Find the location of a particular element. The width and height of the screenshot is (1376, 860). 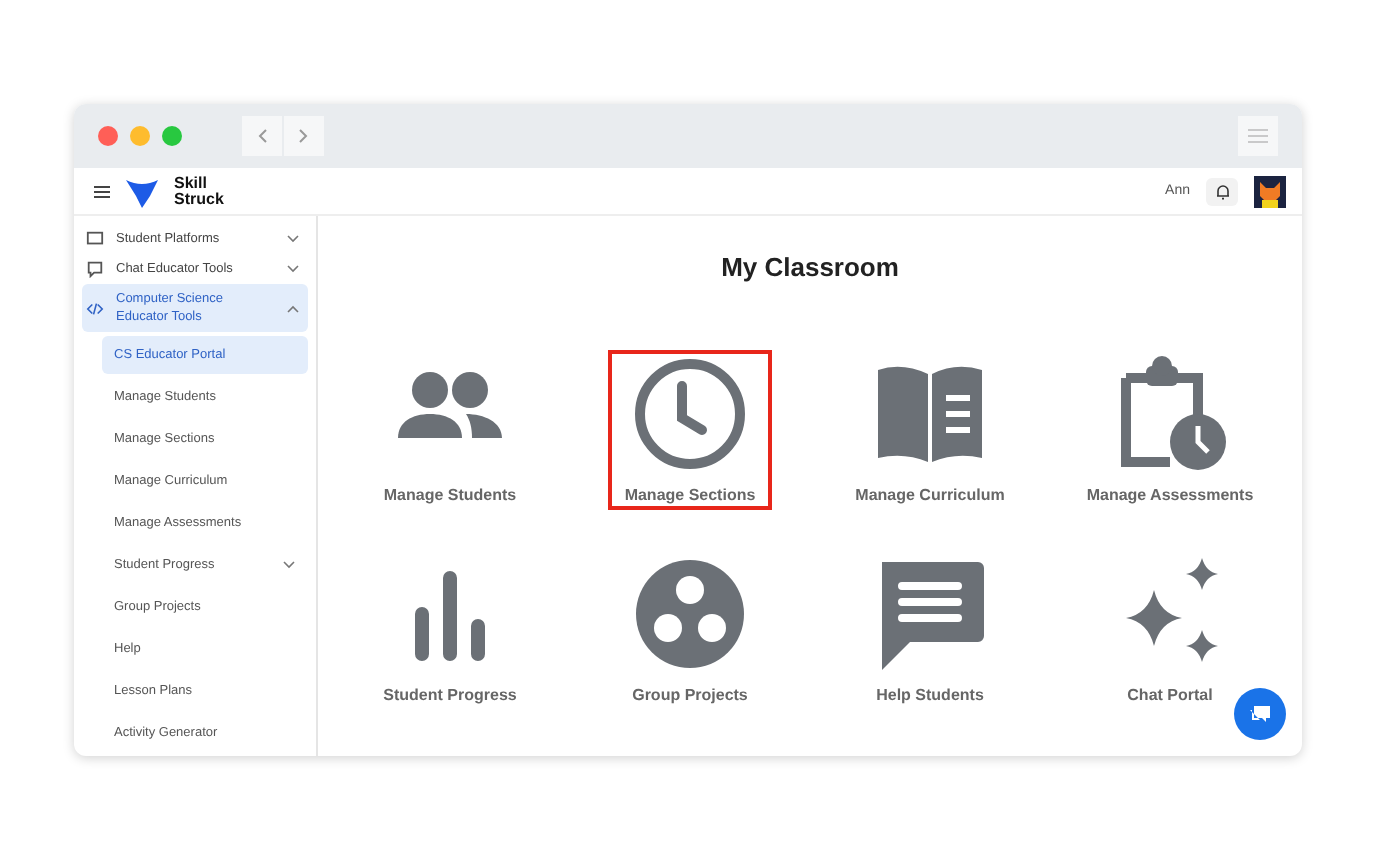

tile-button: Group Projects is located at coordinates (690, 630).